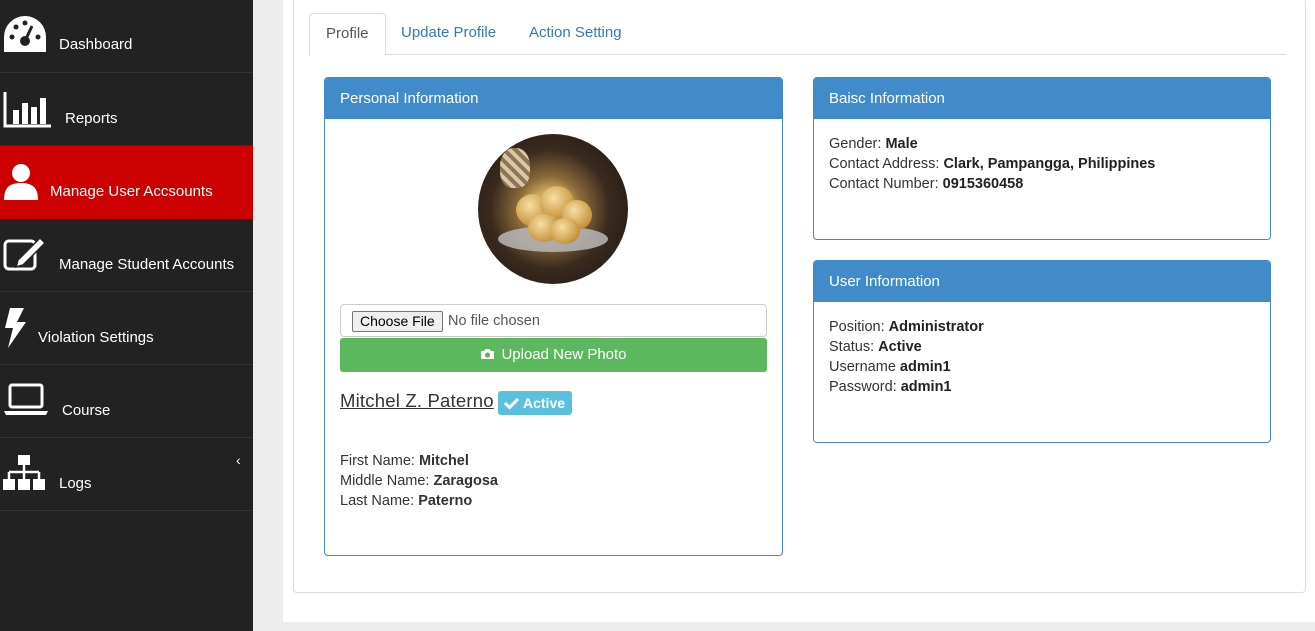  Describe the element at coordinates (131, 191) in the screenshot. I see `nav-label-manage-user-accounts: Manage User Accsounts` at that location.